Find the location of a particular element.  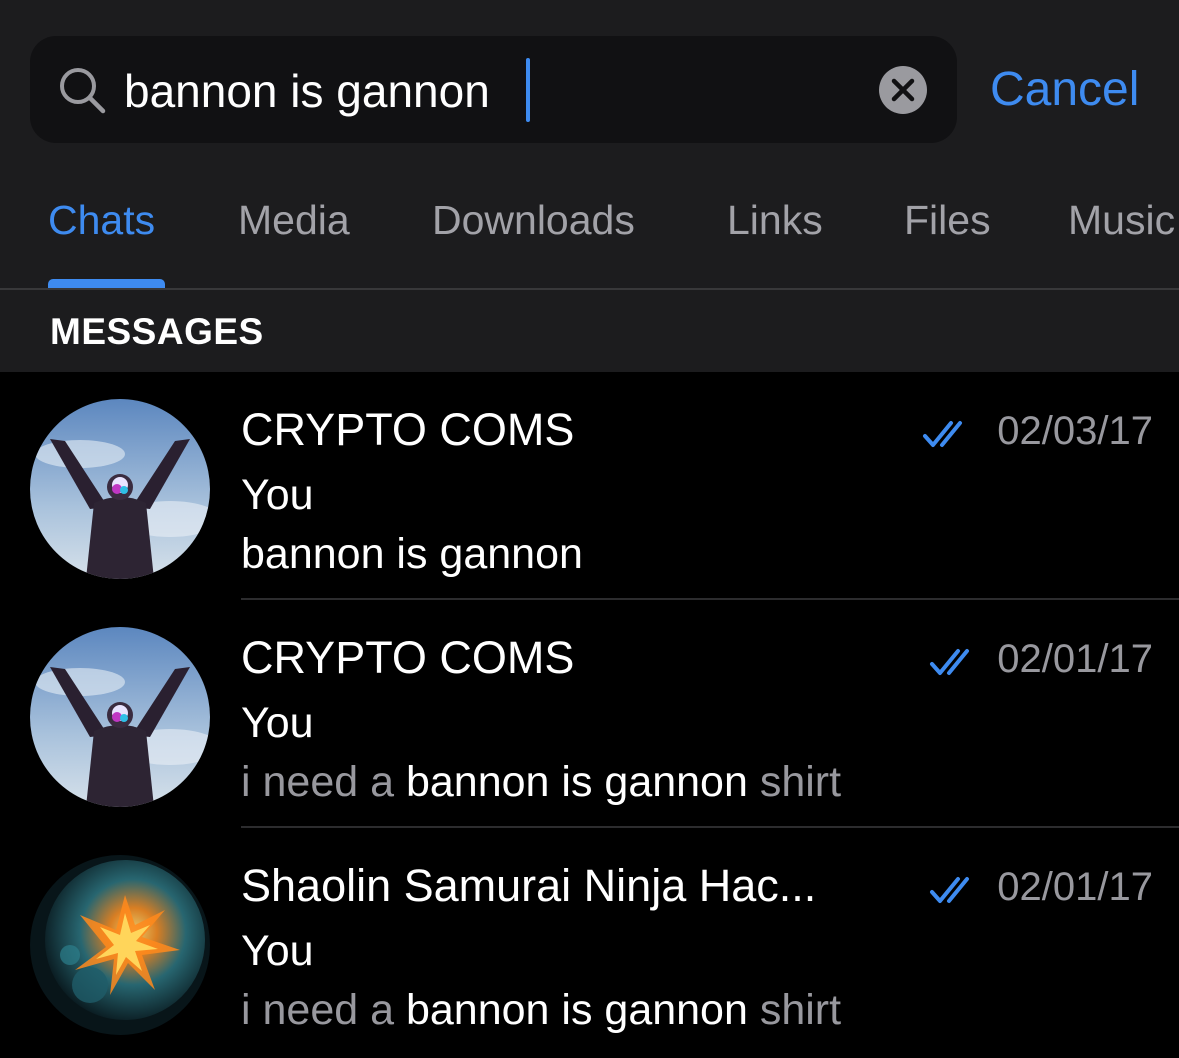

message-preview: bannon is gannon is located at coordinates (412, 554).